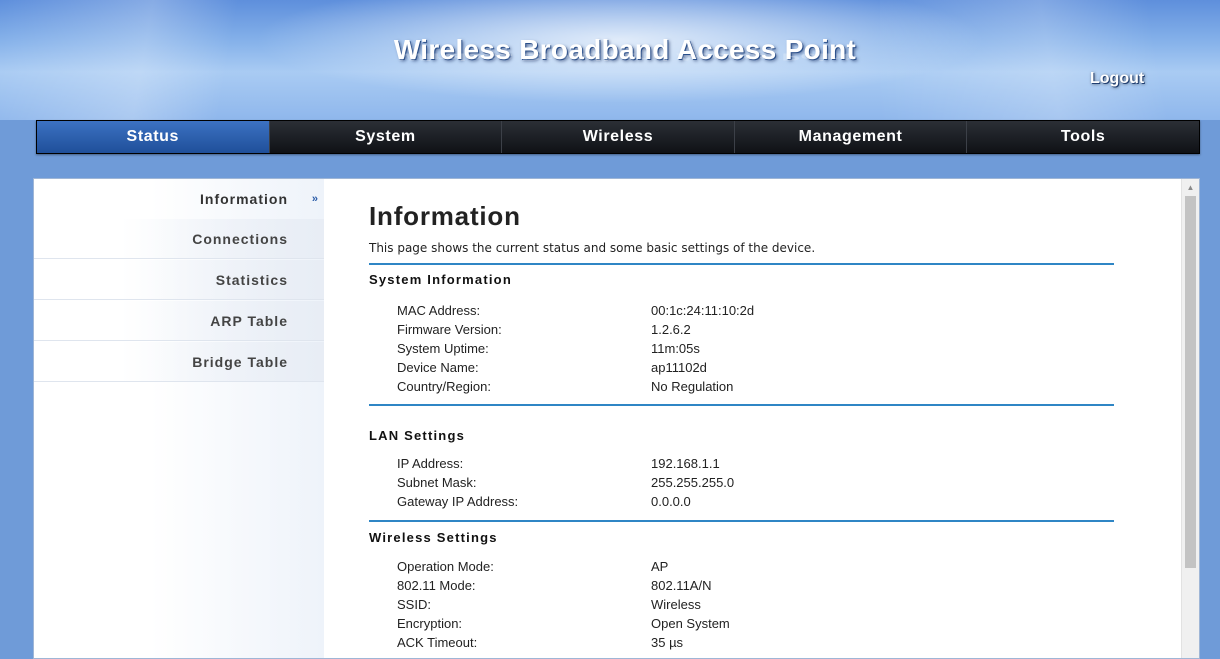 The image size is (1220, 659). What do you see at coordinates (179, 362) in the screenshot?
I see `sidebar-item-bridge-table: Bridge Table` at bounding box center [179, 362].